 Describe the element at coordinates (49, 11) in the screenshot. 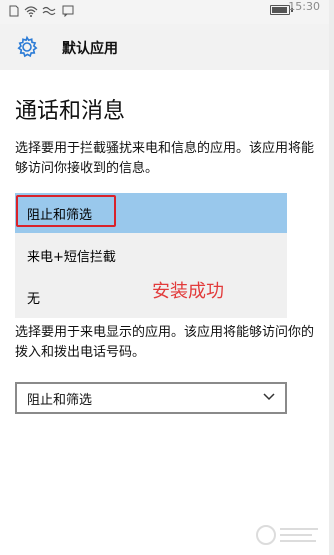

I see `notification-icon` at that location.